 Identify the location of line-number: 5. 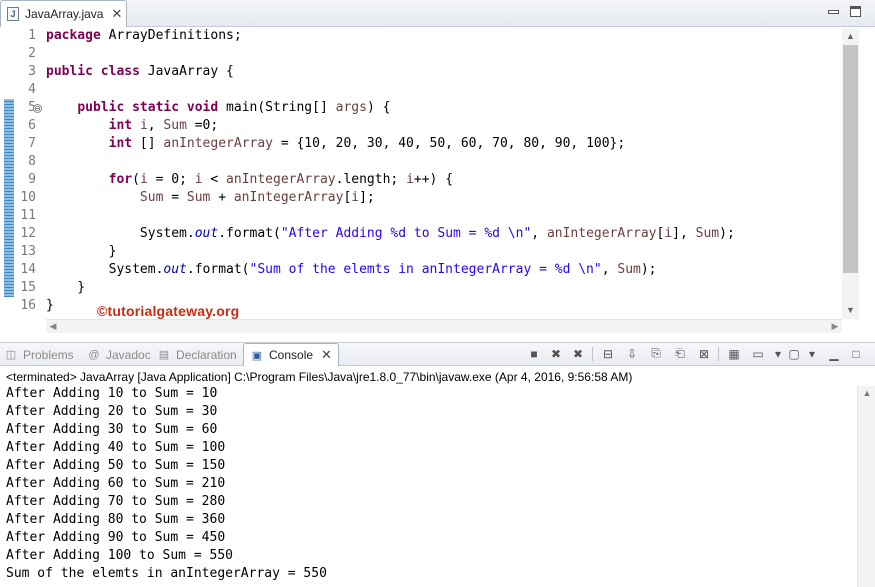
(21, 109).